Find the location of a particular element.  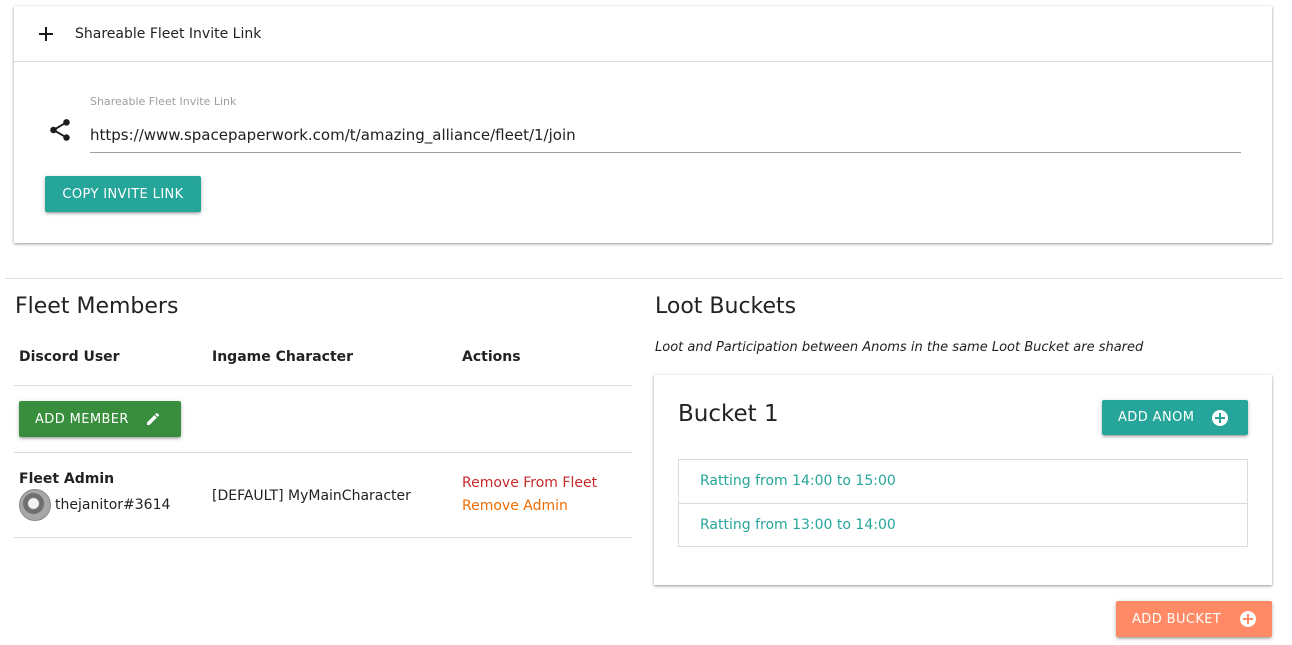

invite-collapsible-header: Shareable Fleet Invite Link is located at coordinates (643, 34).